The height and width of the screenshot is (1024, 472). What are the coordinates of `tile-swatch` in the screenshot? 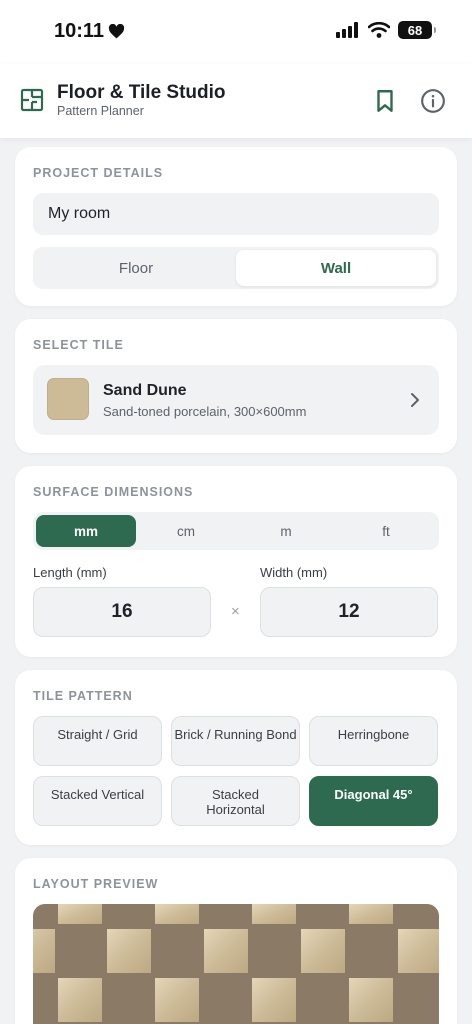 It's located at (68, 399).